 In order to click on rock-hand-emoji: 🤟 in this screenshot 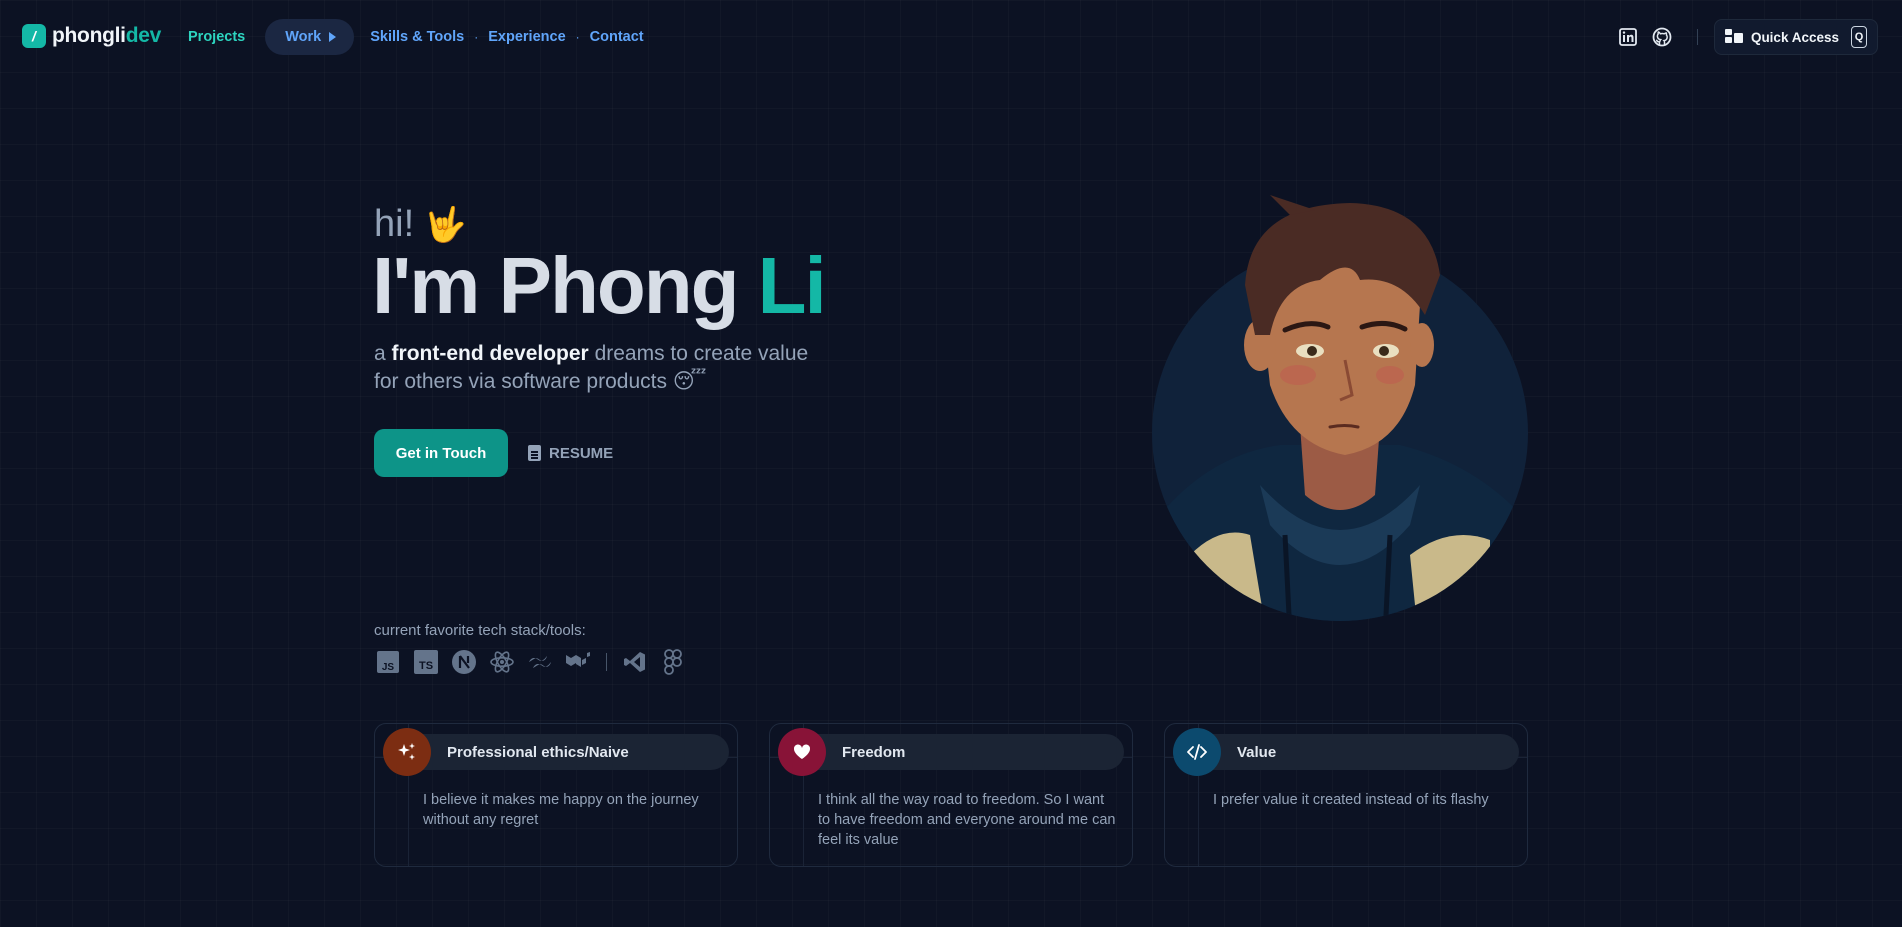, I will do `click(445, 224)`.